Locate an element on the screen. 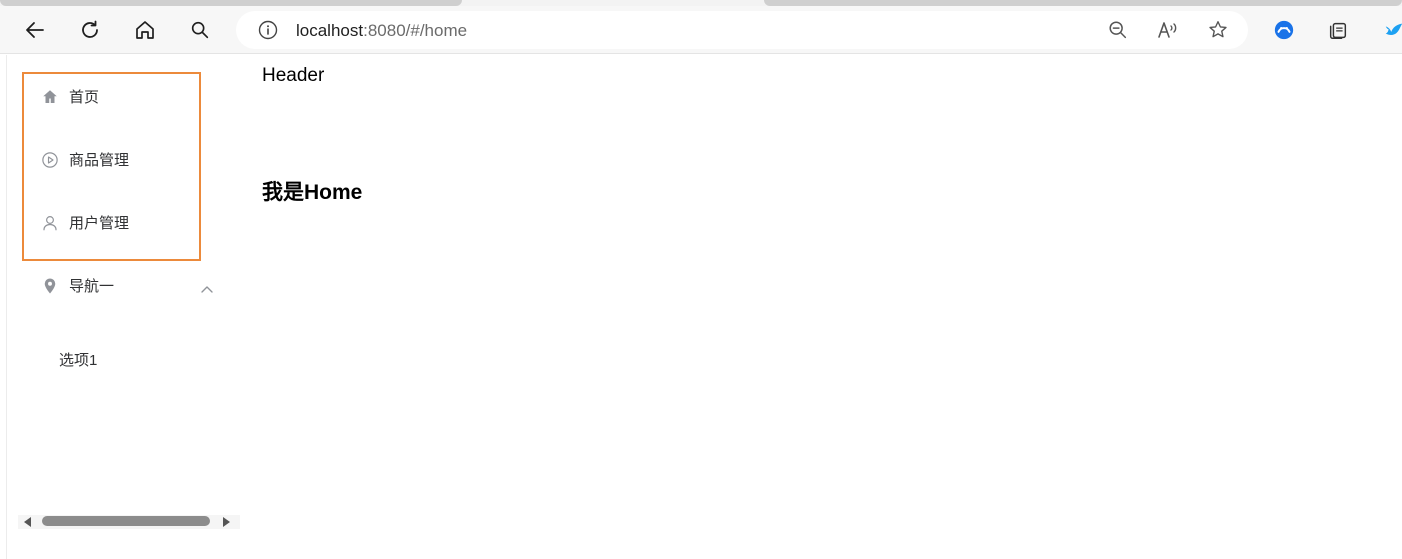 This screenshot has height=559, width=1402. browser-toolbar: localhost:8080/#/home is located at coordinates (701, 30).